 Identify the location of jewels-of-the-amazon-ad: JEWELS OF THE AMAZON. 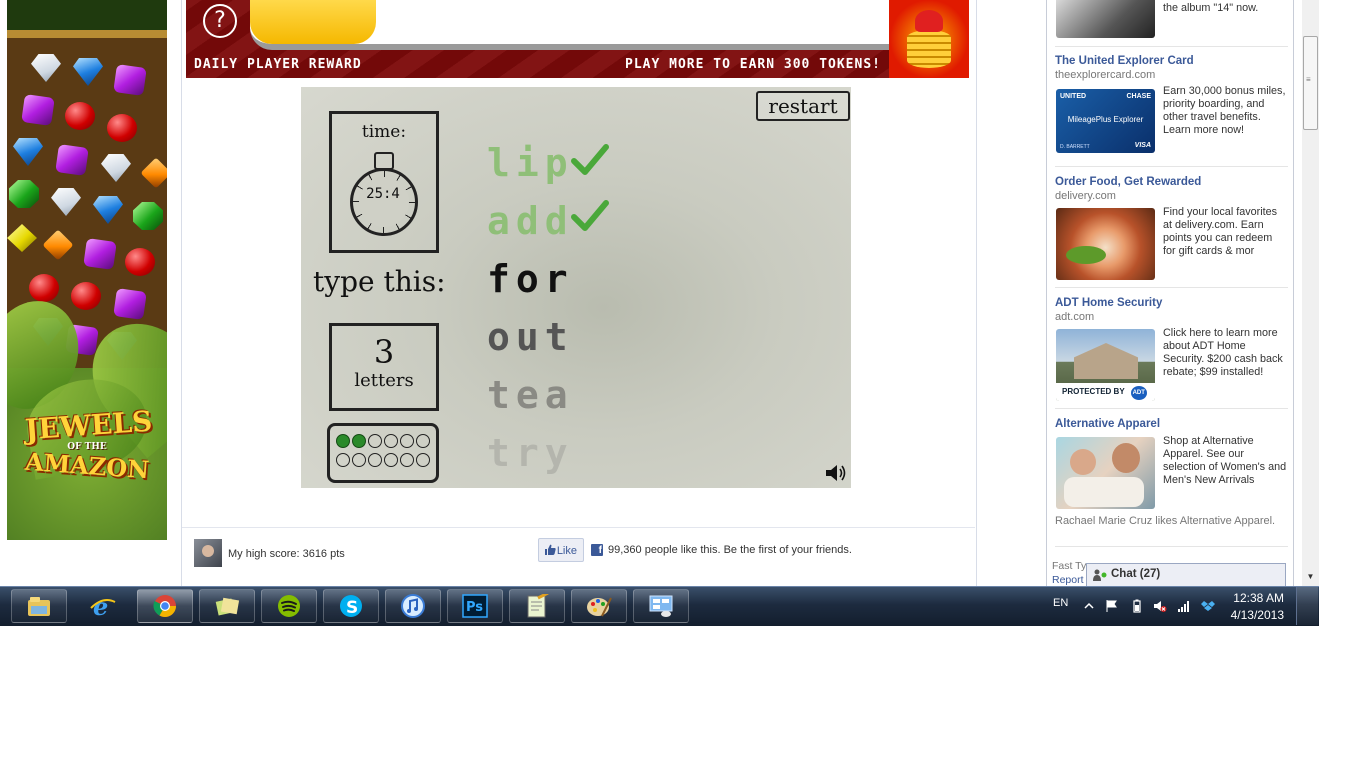
(87, 270).